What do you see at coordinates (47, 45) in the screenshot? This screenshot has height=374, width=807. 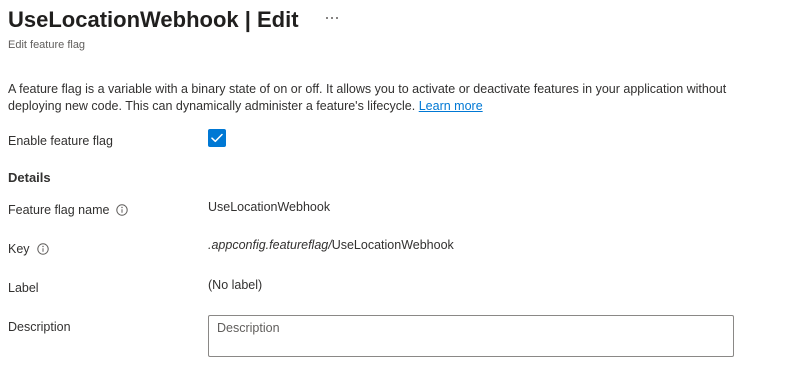 I see `page-subtitle: Edit feature flag` at bounding box center [47, 45].